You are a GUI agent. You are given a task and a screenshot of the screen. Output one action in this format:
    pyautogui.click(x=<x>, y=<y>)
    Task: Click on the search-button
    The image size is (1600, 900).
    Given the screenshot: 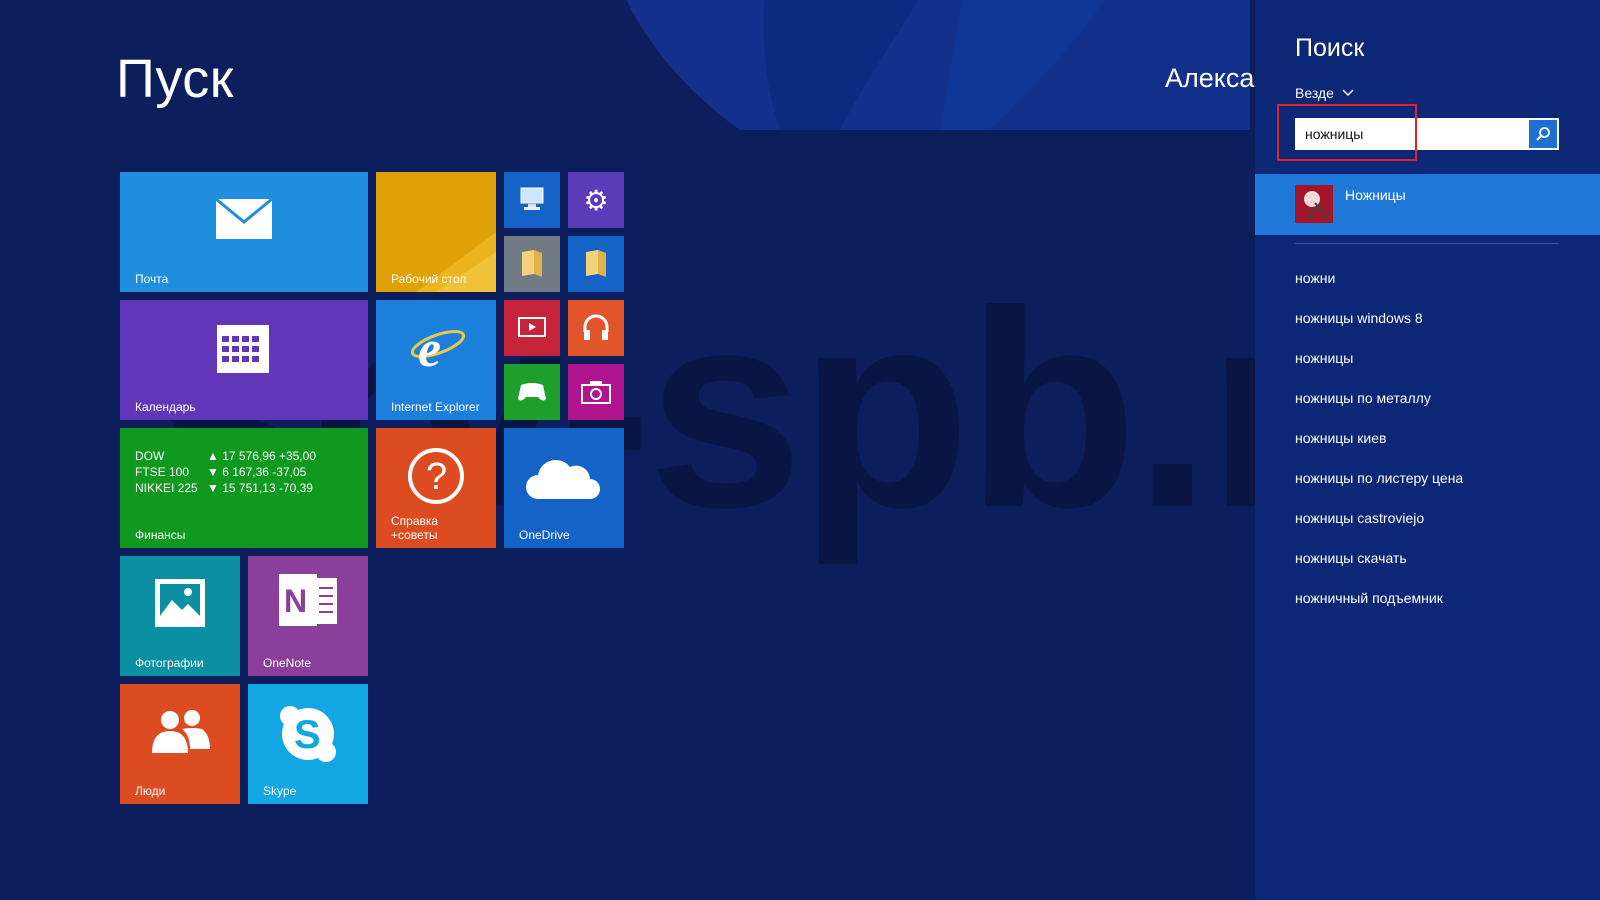 What is the action you would take?
    pyautogui.click(x=1543, y=134)
    